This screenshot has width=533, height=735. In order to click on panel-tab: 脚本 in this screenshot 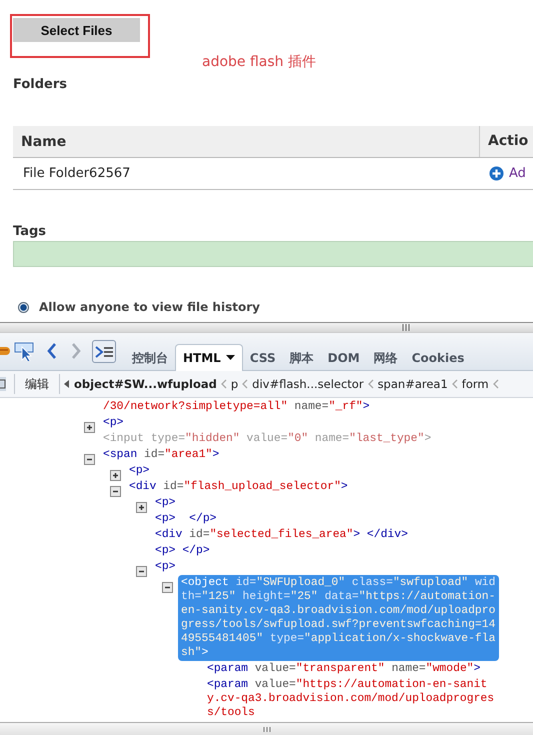, I will do `click(301, 358)`.